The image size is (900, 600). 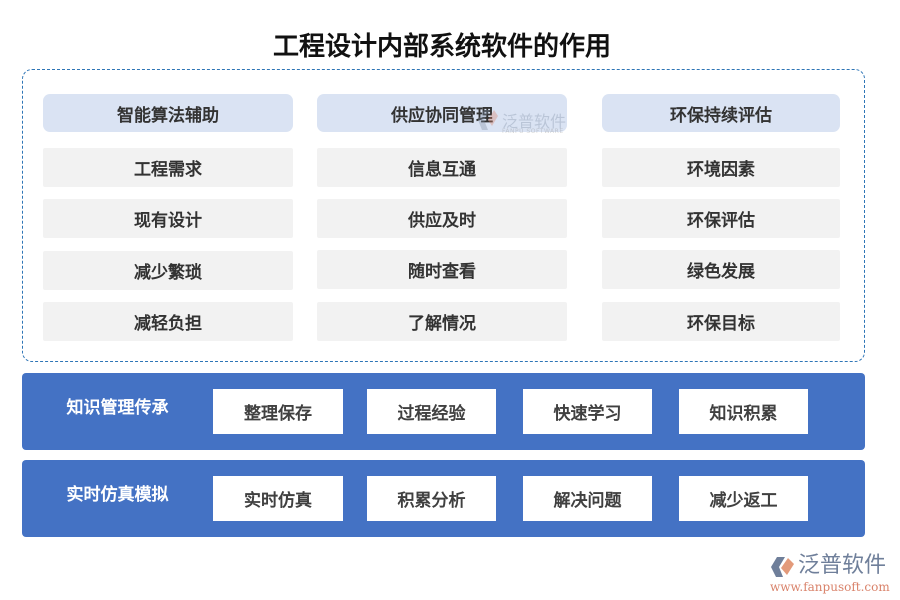 What do you see at coordinates (830, 587) in the screenshot?
I see `logo-url: www.fanpusoft.com` at bounding box center [830, 587].